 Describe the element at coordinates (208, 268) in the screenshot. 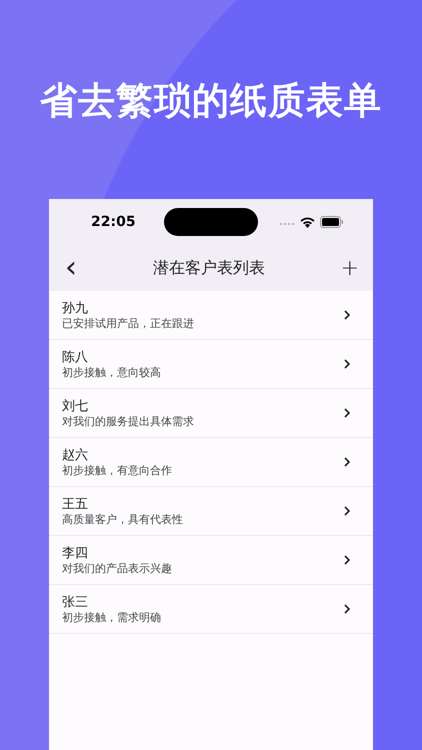

I see `screen-title: 潜在客户表列表` at that location.